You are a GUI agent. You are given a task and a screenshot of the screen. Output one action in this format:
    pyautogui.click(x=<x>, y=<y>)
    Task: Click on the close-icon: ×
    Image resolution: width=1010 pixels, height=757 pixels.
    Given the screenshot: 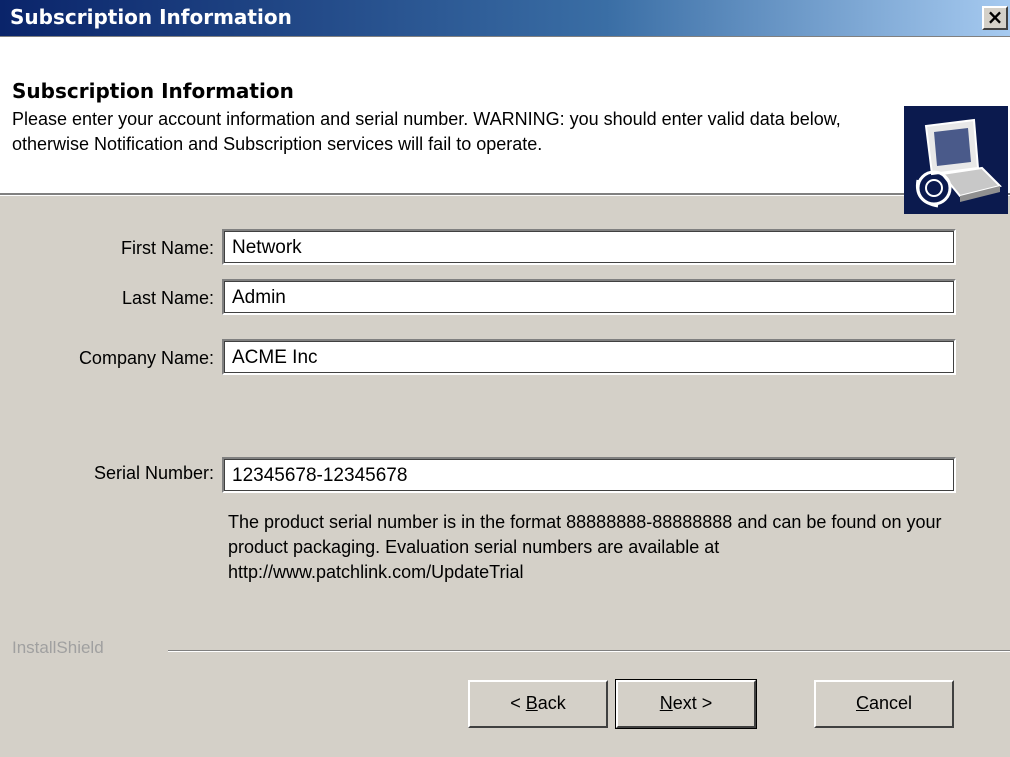 What is the action you would take?
    pyautogui.click(x=995, y=17)
    